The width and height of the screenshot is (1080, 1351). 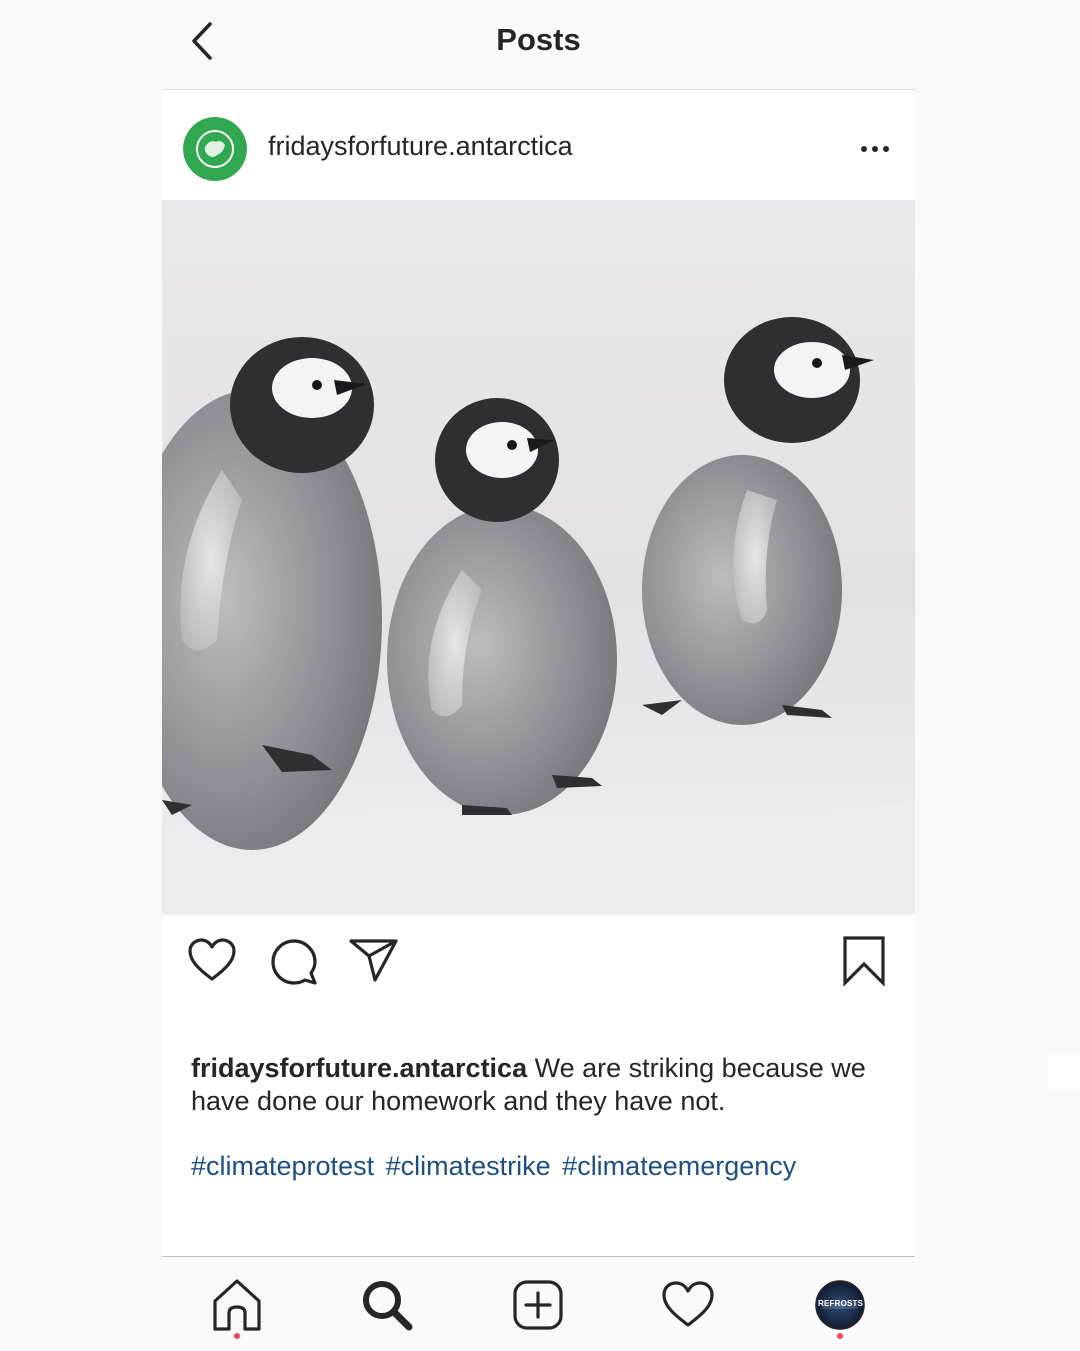 I want to click on save-button, so click(x=864, y=963).